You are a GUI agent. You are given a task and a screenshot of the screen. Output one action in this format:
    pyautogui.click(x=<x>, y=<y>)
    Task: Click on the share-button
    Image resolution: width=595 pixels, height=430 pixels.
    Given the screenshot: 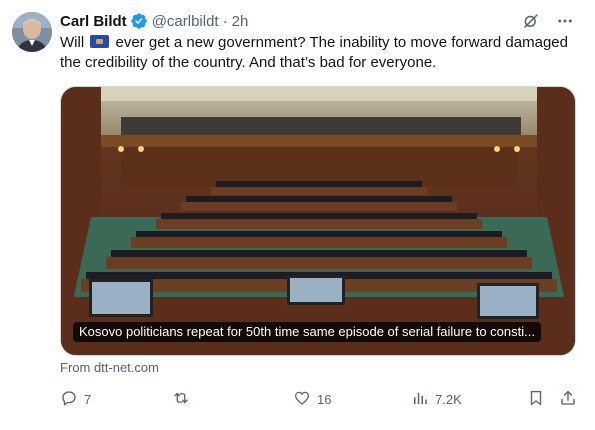 What is the action you would take?
    pyautogui.click(x=568, y=399)
    